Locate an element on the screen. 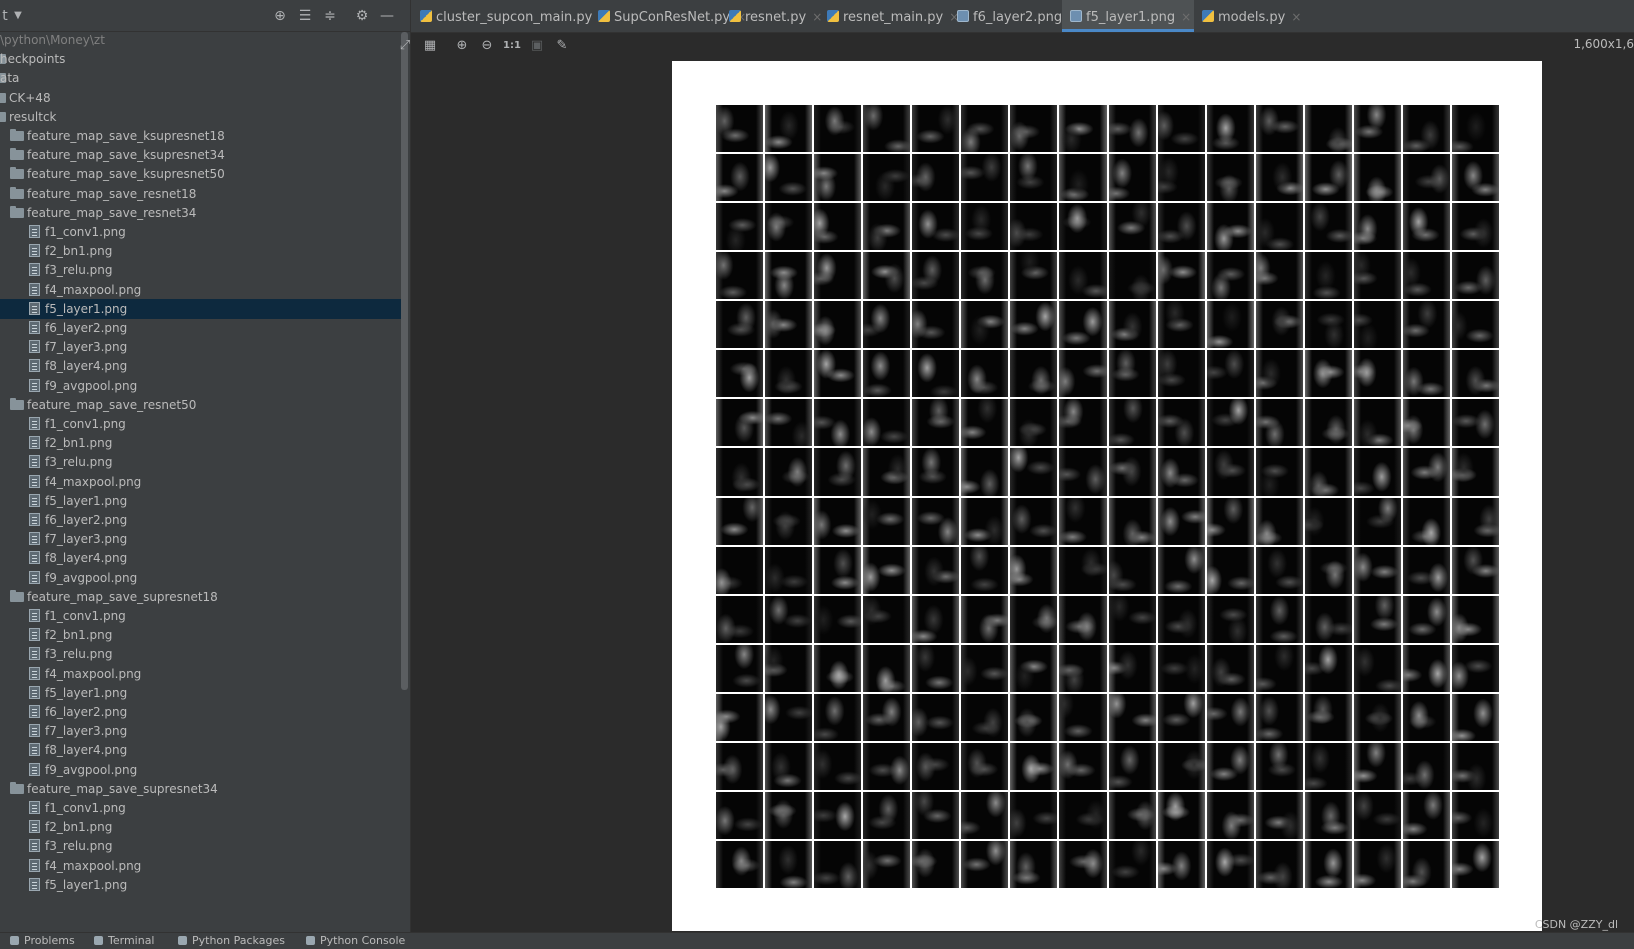 This screenshot has width=1634, height=949. gear-icon: ⚙ is located at coordinates (362, 16).